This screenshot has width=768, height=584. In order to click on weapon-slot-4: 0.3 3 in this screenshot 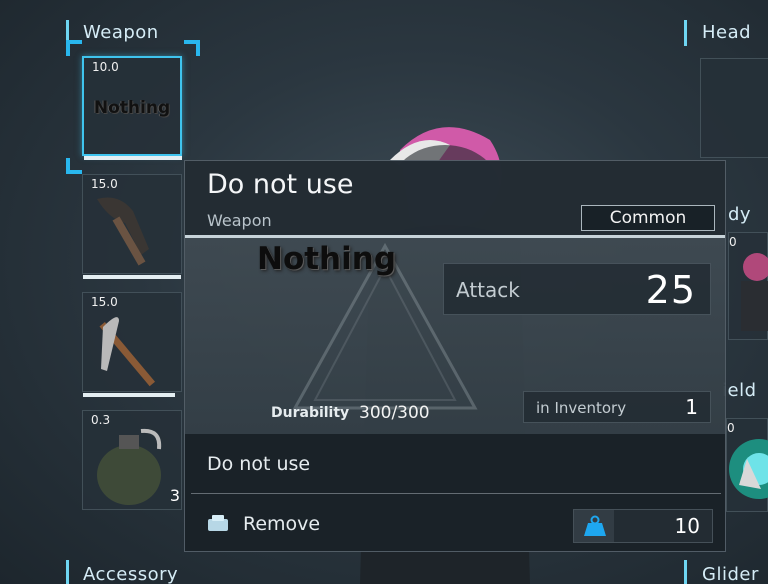, I will do `click(132, 460)`.